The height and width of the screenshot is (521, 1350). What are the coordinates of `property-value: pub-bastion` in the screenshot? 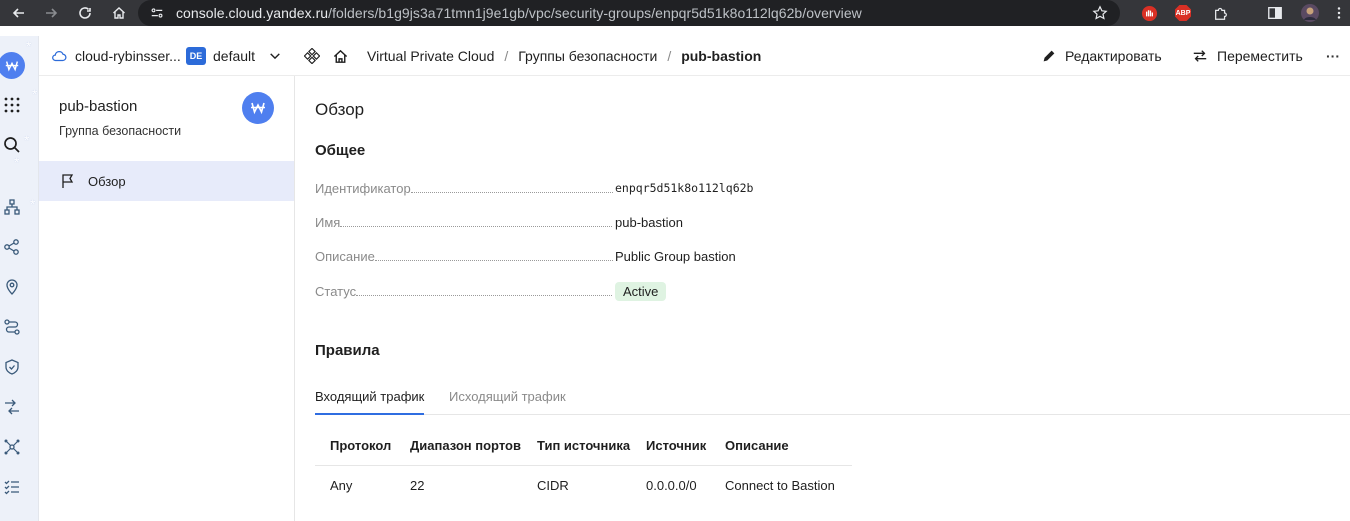 It's located at (649, 222).